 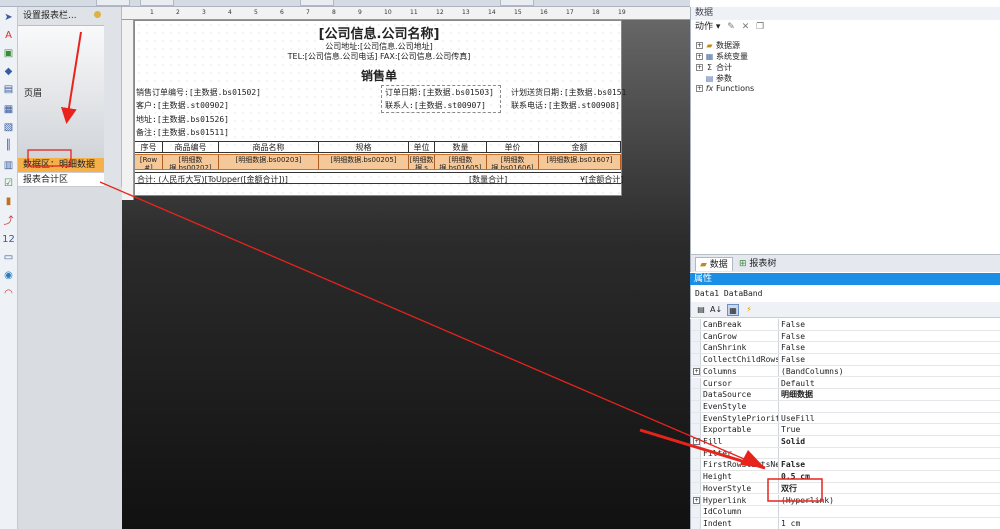 I want to click on picture-icon: ▣, so click(x=8, y=53).